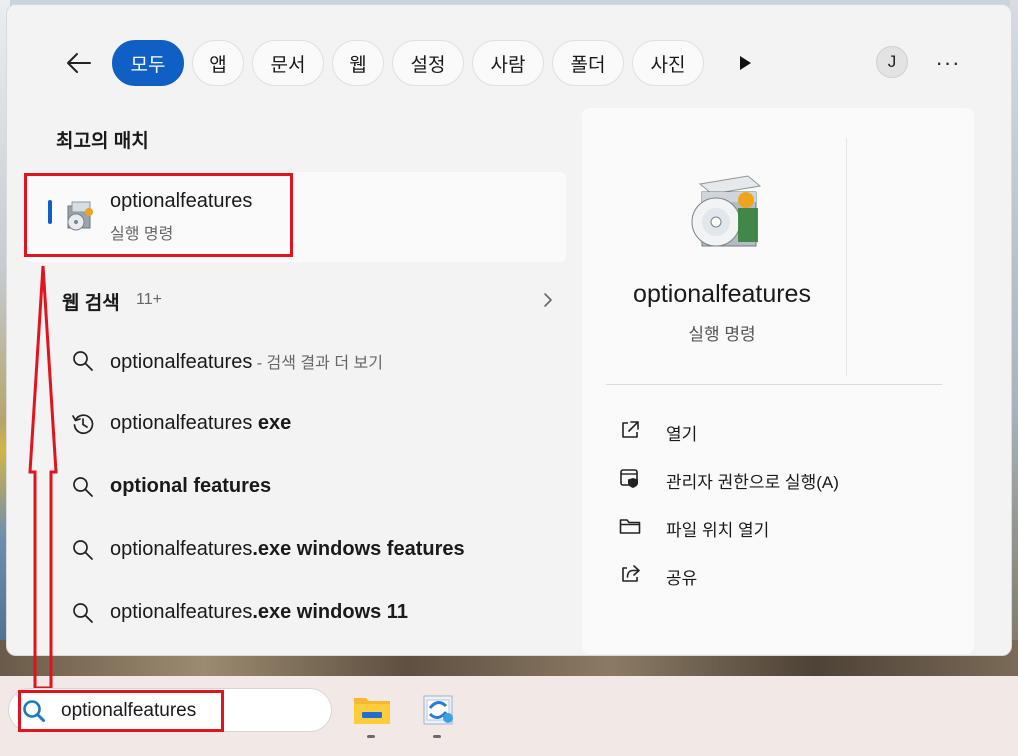  I want to click on action-open-file-location: 파일 위치 열기, so click(783, 526).